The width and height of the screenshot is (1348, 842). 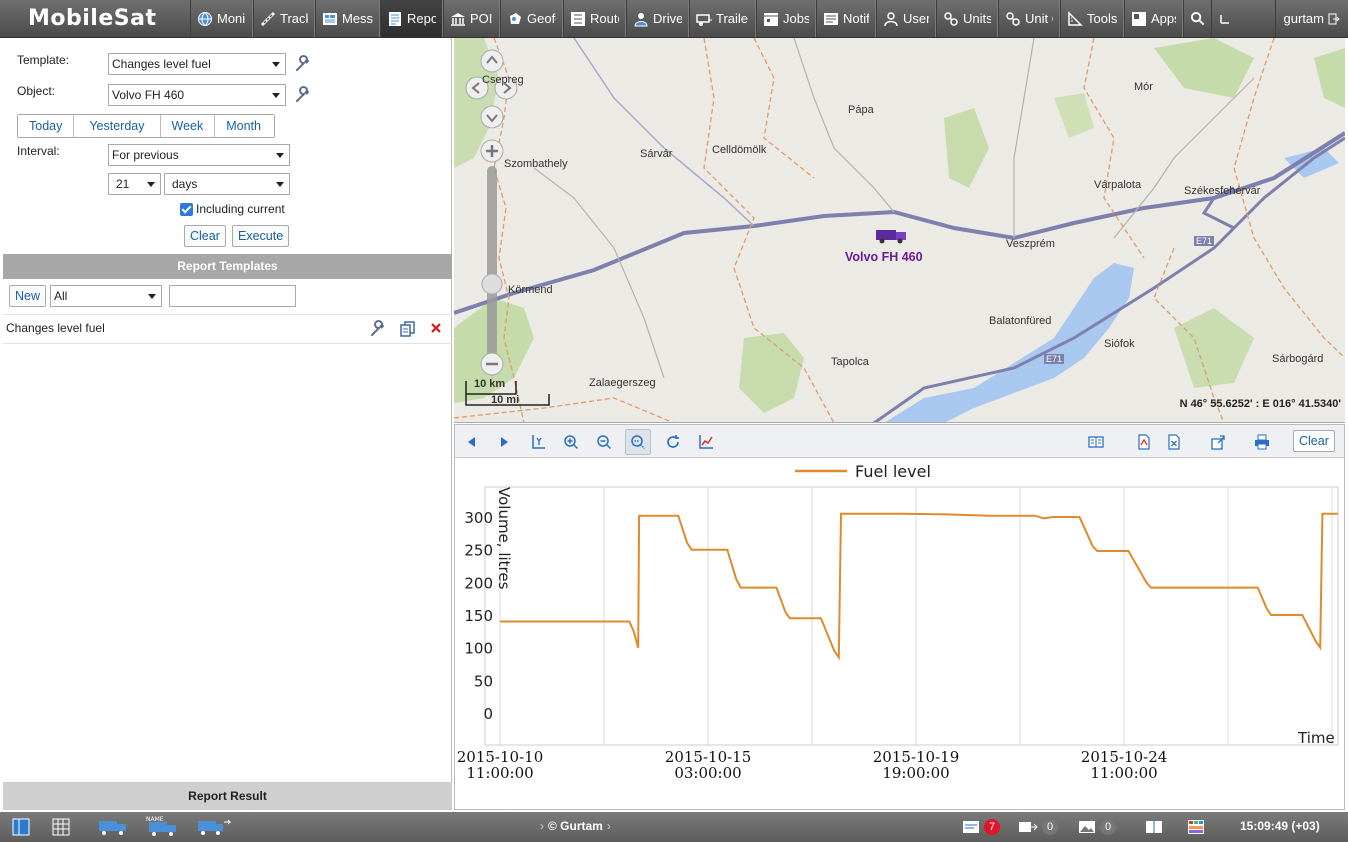 What do you see at coordinates (1262, 442) in the screenshot?
I see `print-button` at bounding box center [1262, 442].